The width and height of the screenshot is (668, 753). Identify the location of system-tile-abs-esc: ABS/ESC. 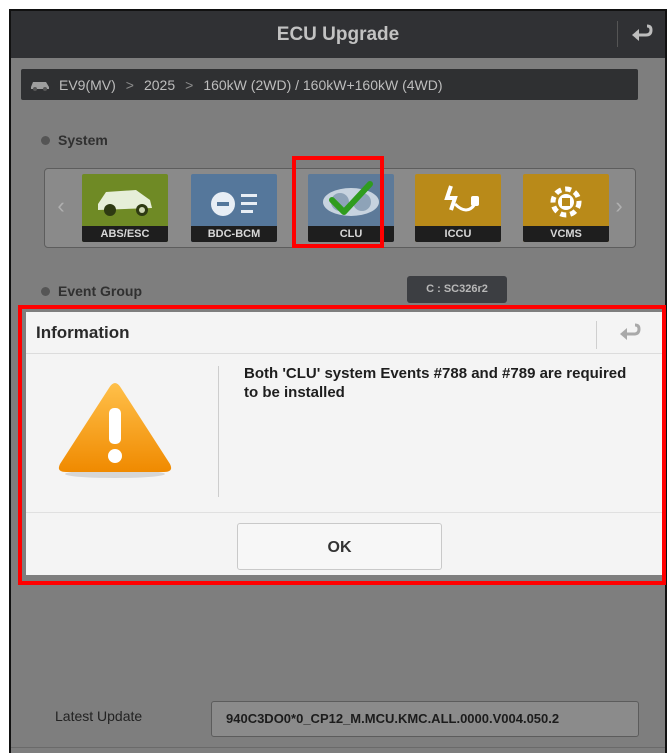
(125, 208).